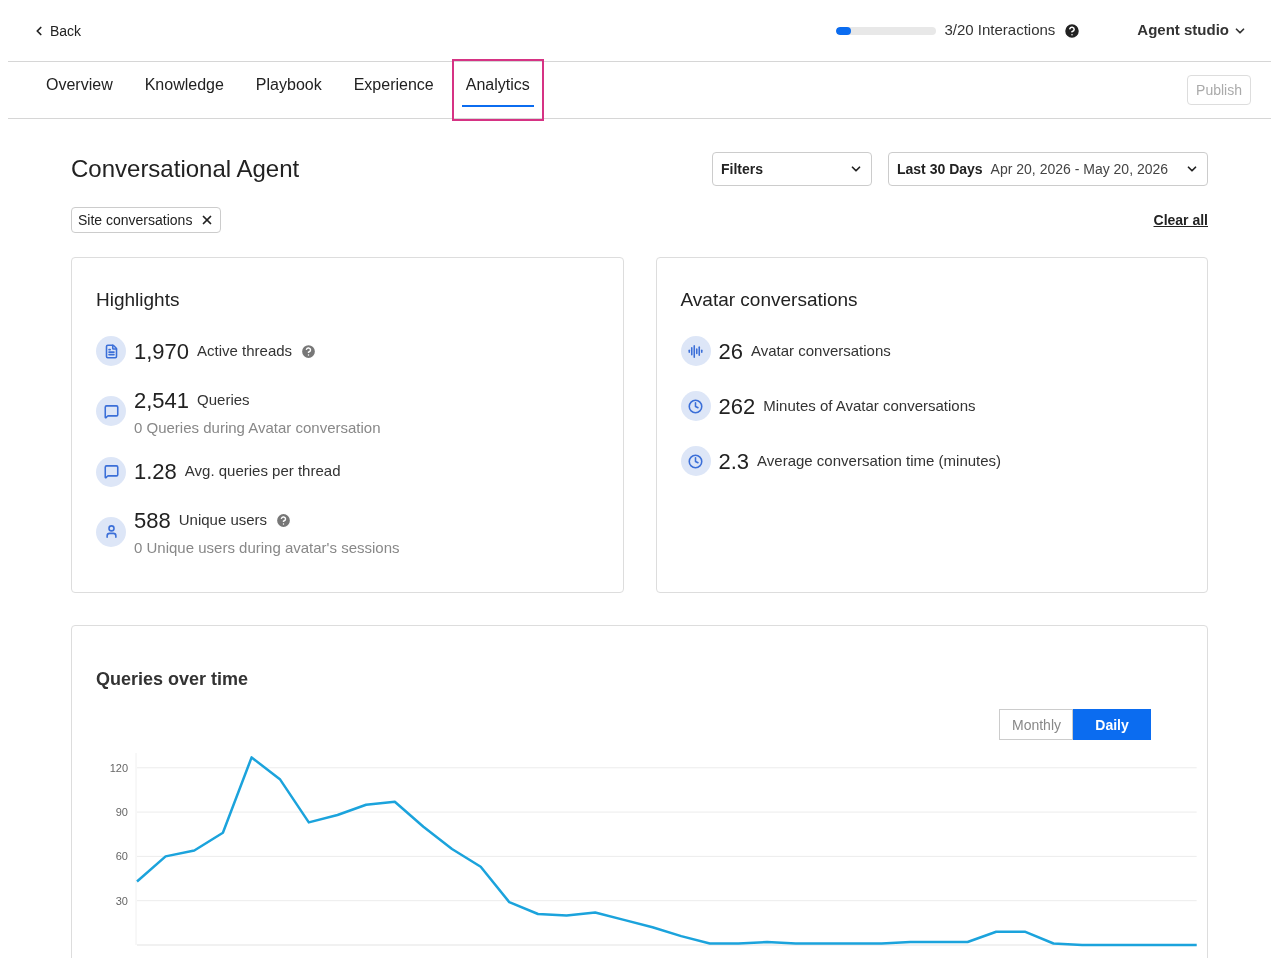  Describe the element at coordinates (121, 900) in the screenshot. I see `y-axis-label: 30` at that location.